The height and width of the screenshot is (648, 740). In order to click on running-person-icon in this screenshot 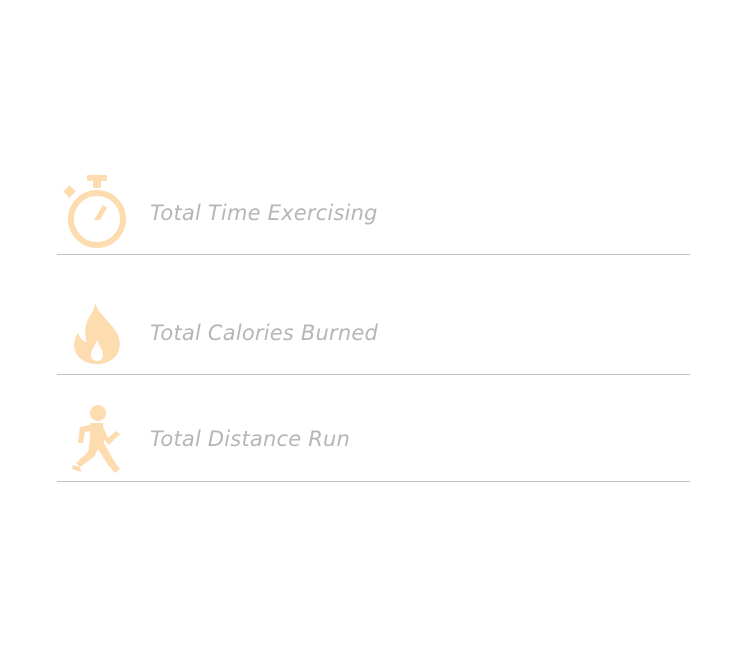, I will do `click(96, 439)`.